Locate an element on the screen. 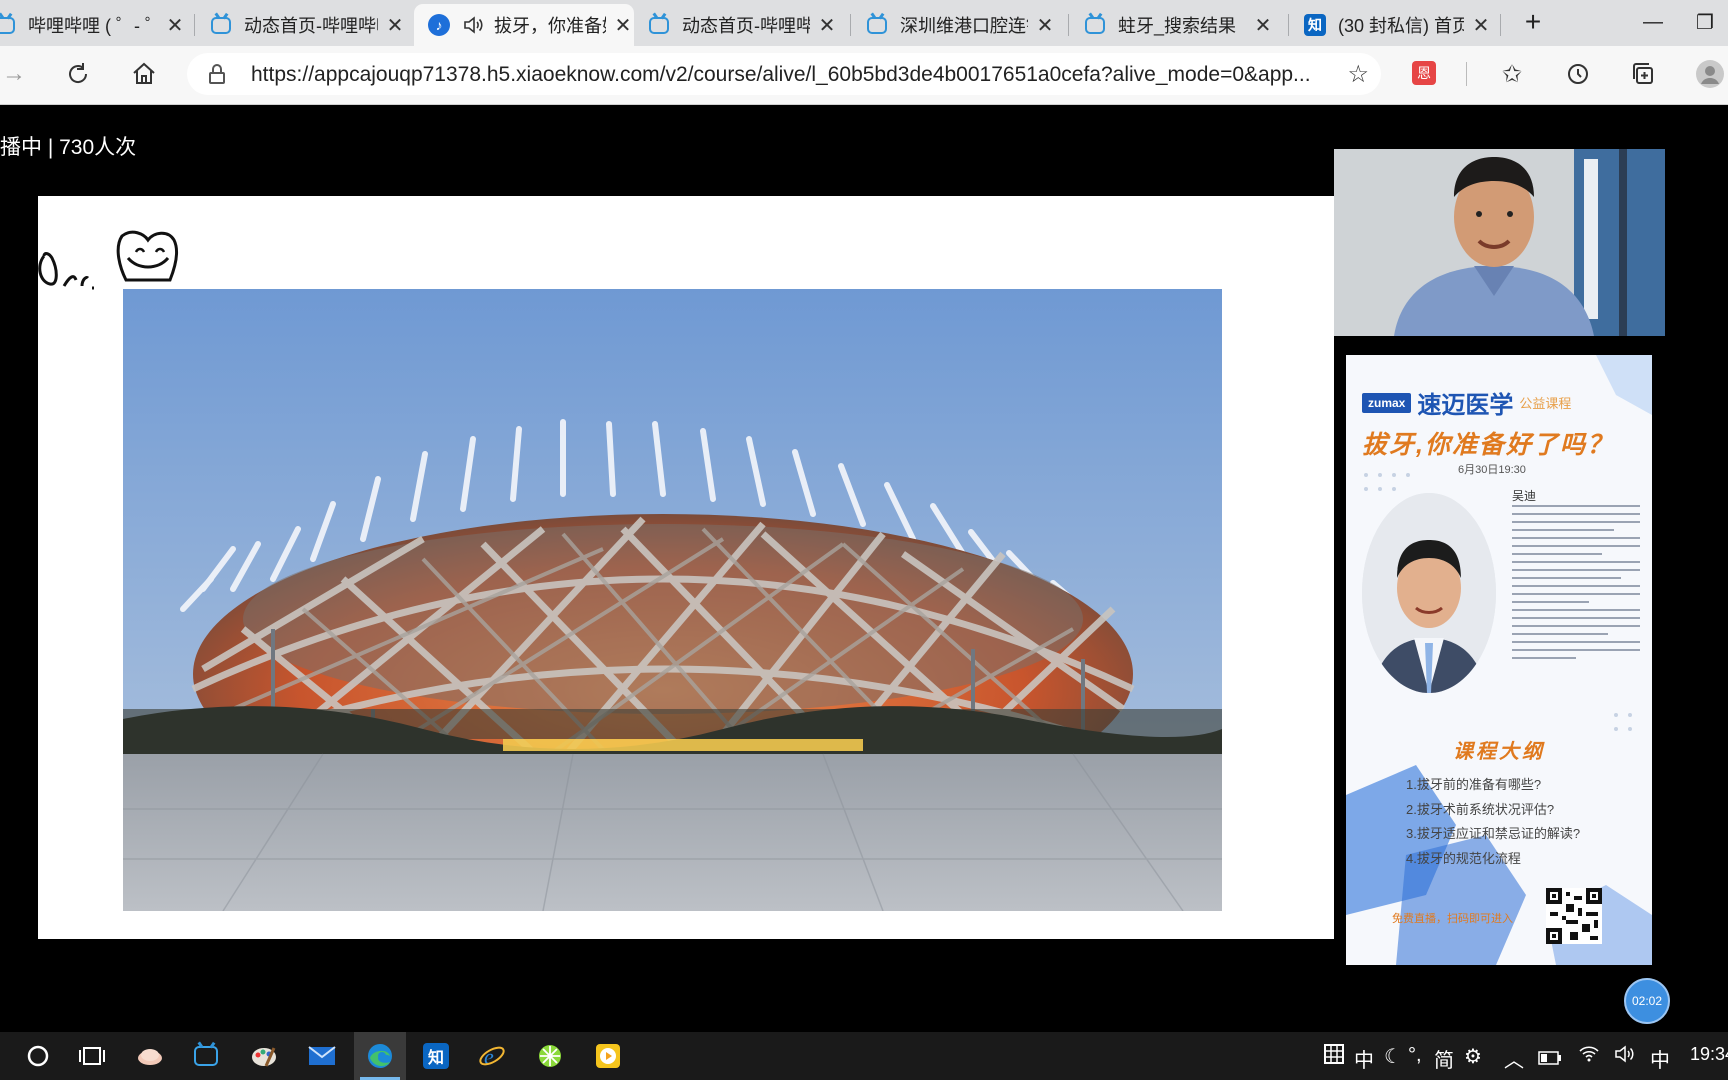 The width and height of the screenshot is (1728, 1080). outline-item: 3.拔牙适应证和禁忌证的解读? is located at coordinates (1493, 833).